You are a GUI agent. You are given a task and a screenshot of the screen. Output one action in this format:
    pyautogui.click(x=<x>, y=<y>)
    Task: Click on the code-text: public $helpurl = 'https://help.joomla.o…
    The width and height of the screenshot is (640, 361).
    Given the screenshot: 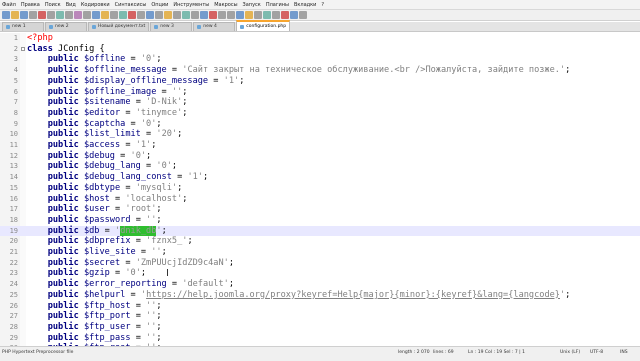 What is the action you would take?
    pyautogui.click(x=299, y=295)
    